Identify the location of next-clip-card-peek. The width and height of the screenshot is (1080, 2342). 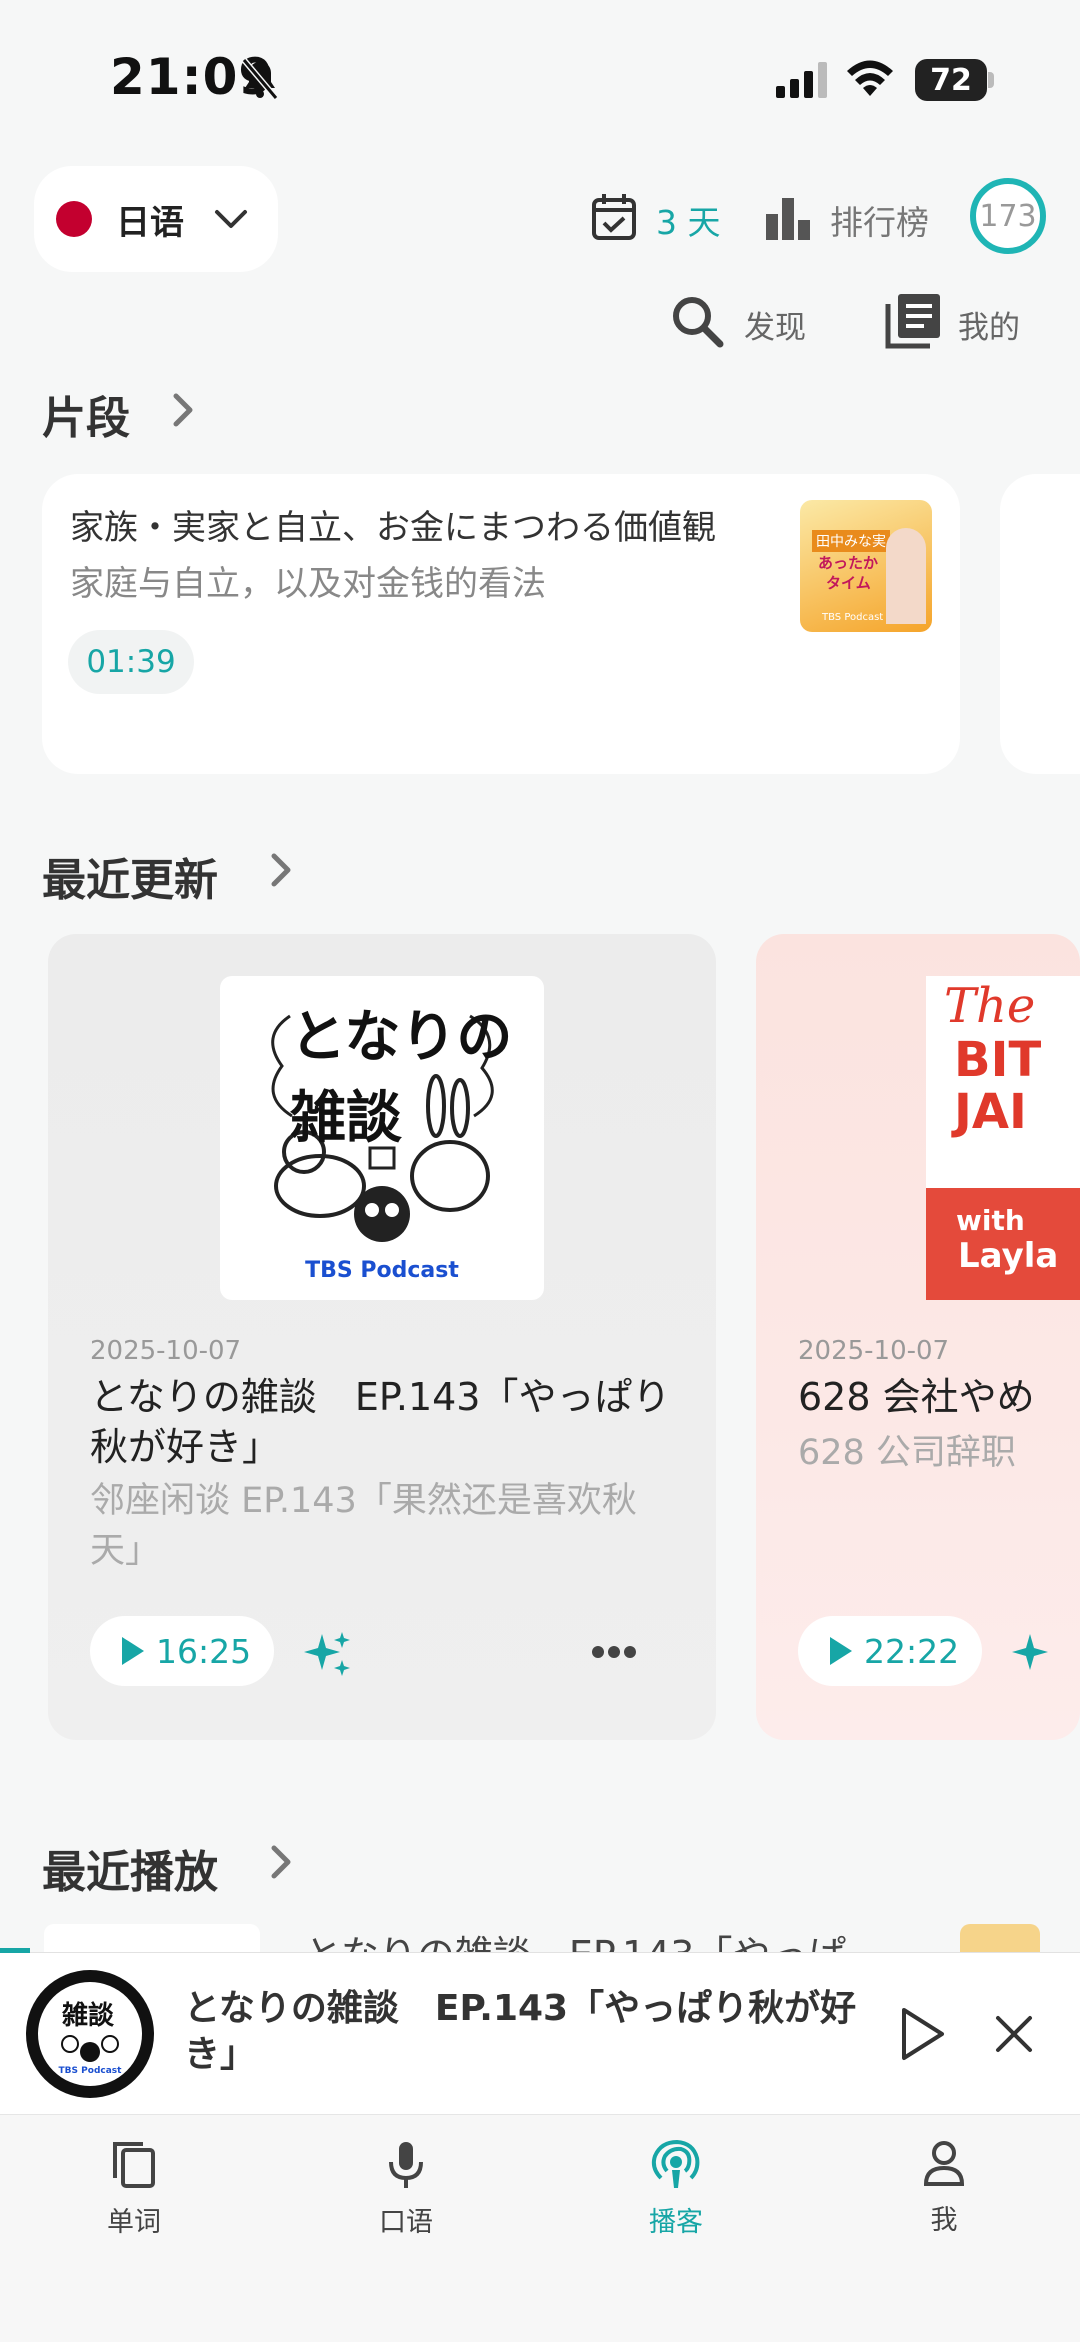
(1040, 624).